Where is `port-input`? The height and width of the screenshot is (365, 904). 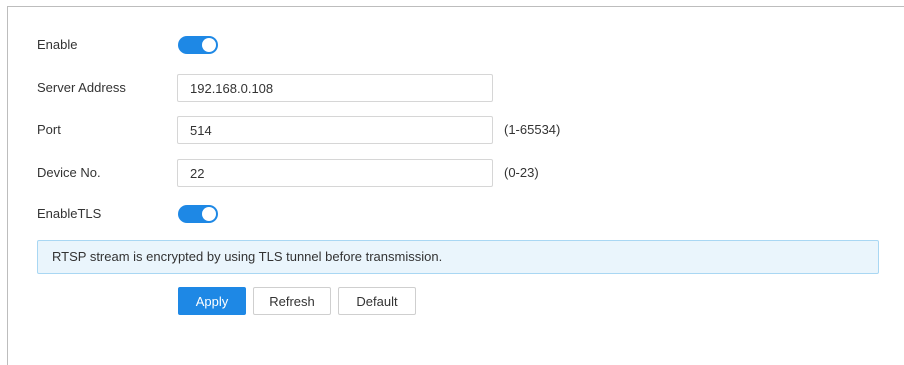 port-input is located at coordinates (335, 130).